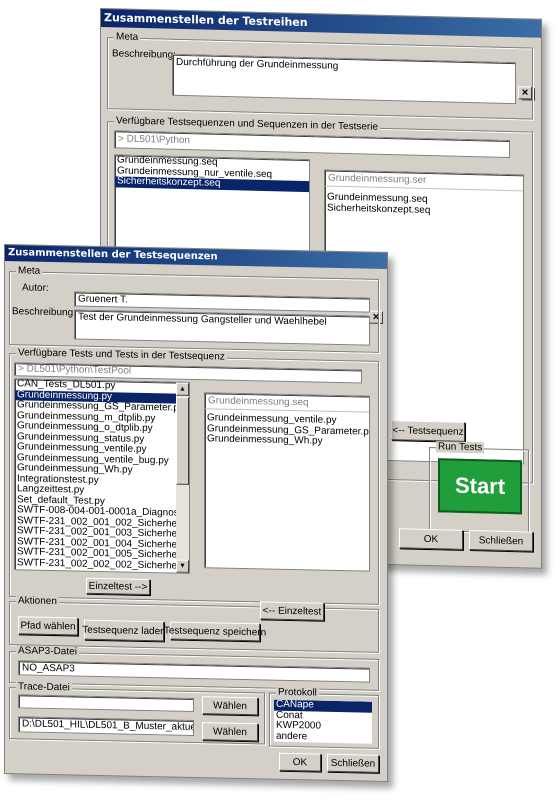 The width and height of the screenshot is (560, 811). What do you see at coordinates (118, 586) in the screenshot?
I see `add-test-button: Einzeltest -->` at bounding box center [118, 586].